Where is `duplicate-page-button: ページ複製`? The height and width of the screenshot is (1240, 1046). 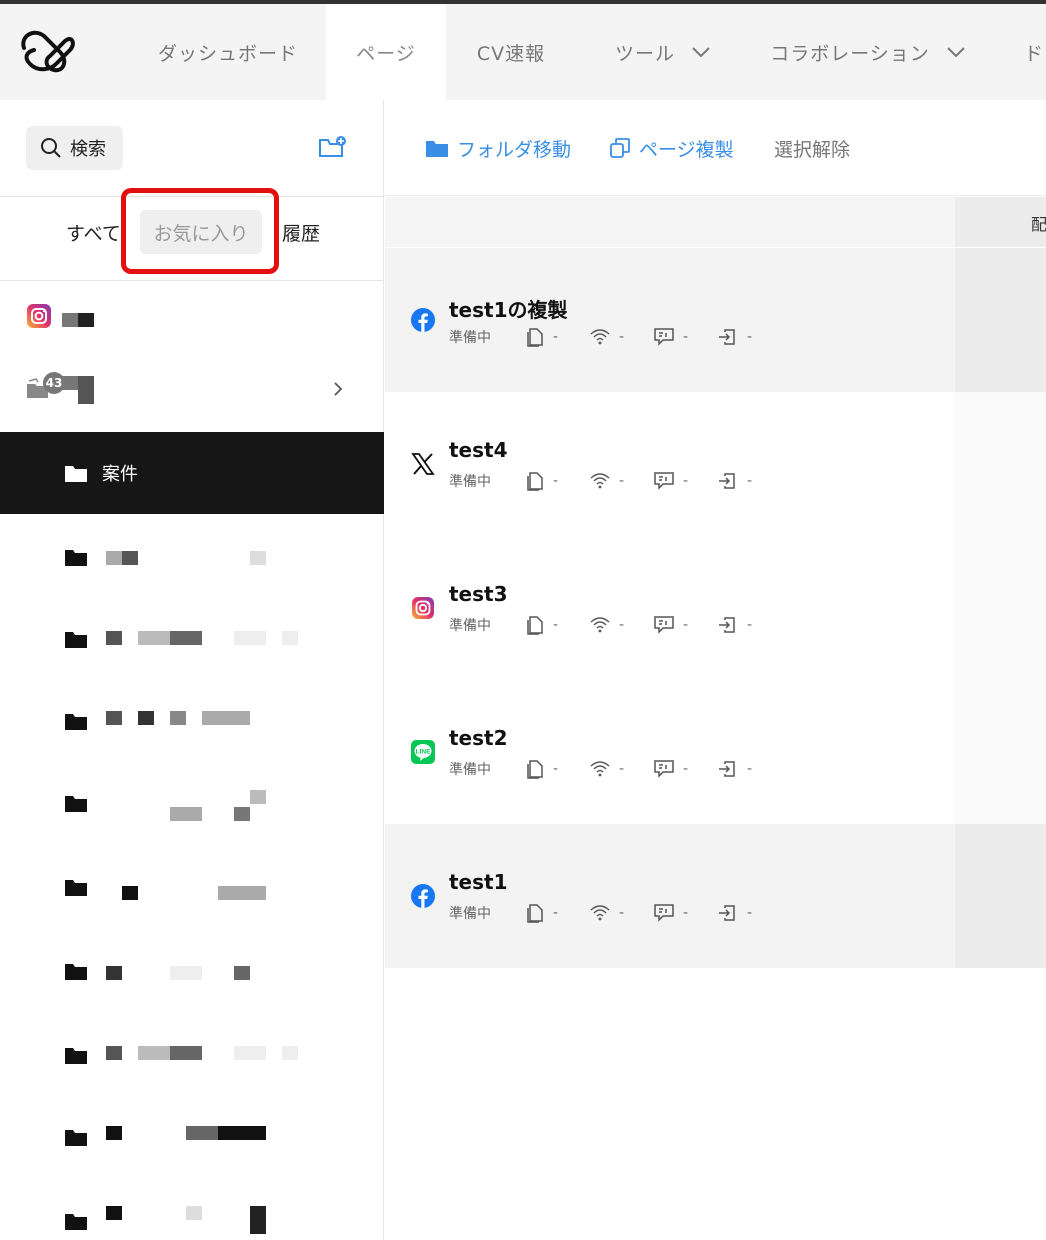 duplicate-page-button: ページ複製 is located at coordinates (671, 148).